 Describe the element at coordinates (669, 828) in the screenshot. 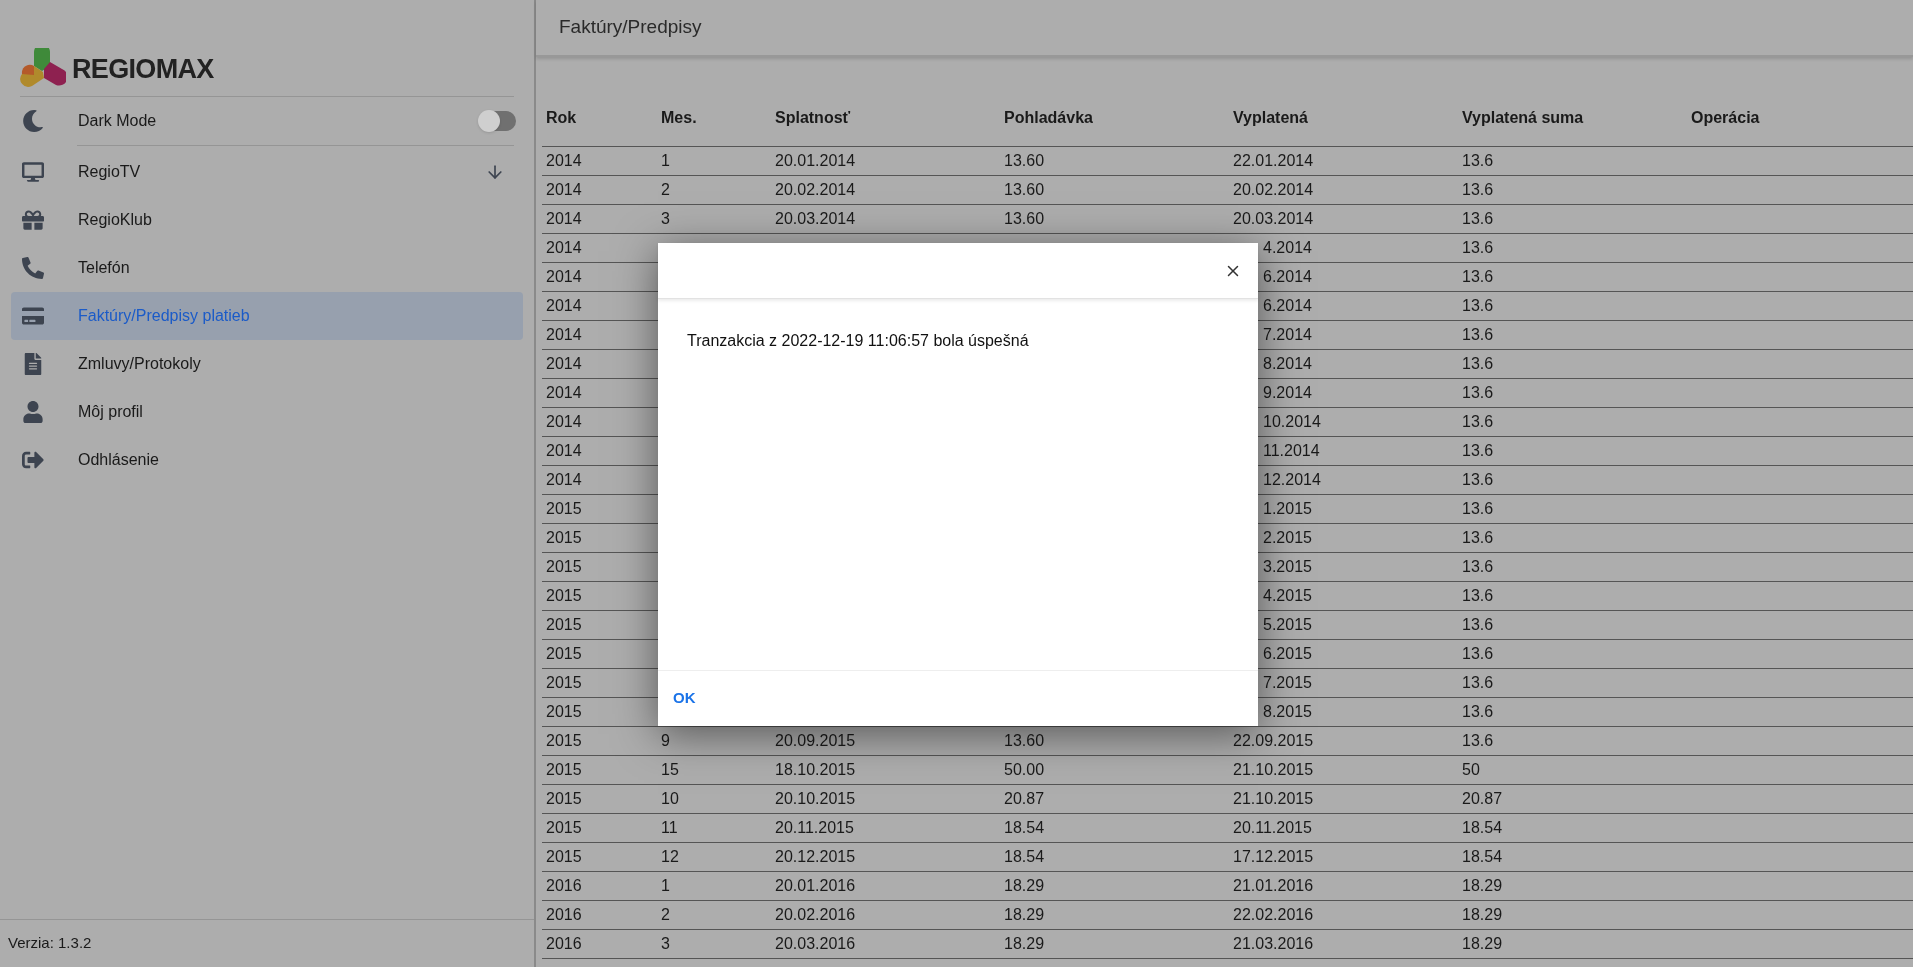

I see `table-cell-text: 11` at that location.